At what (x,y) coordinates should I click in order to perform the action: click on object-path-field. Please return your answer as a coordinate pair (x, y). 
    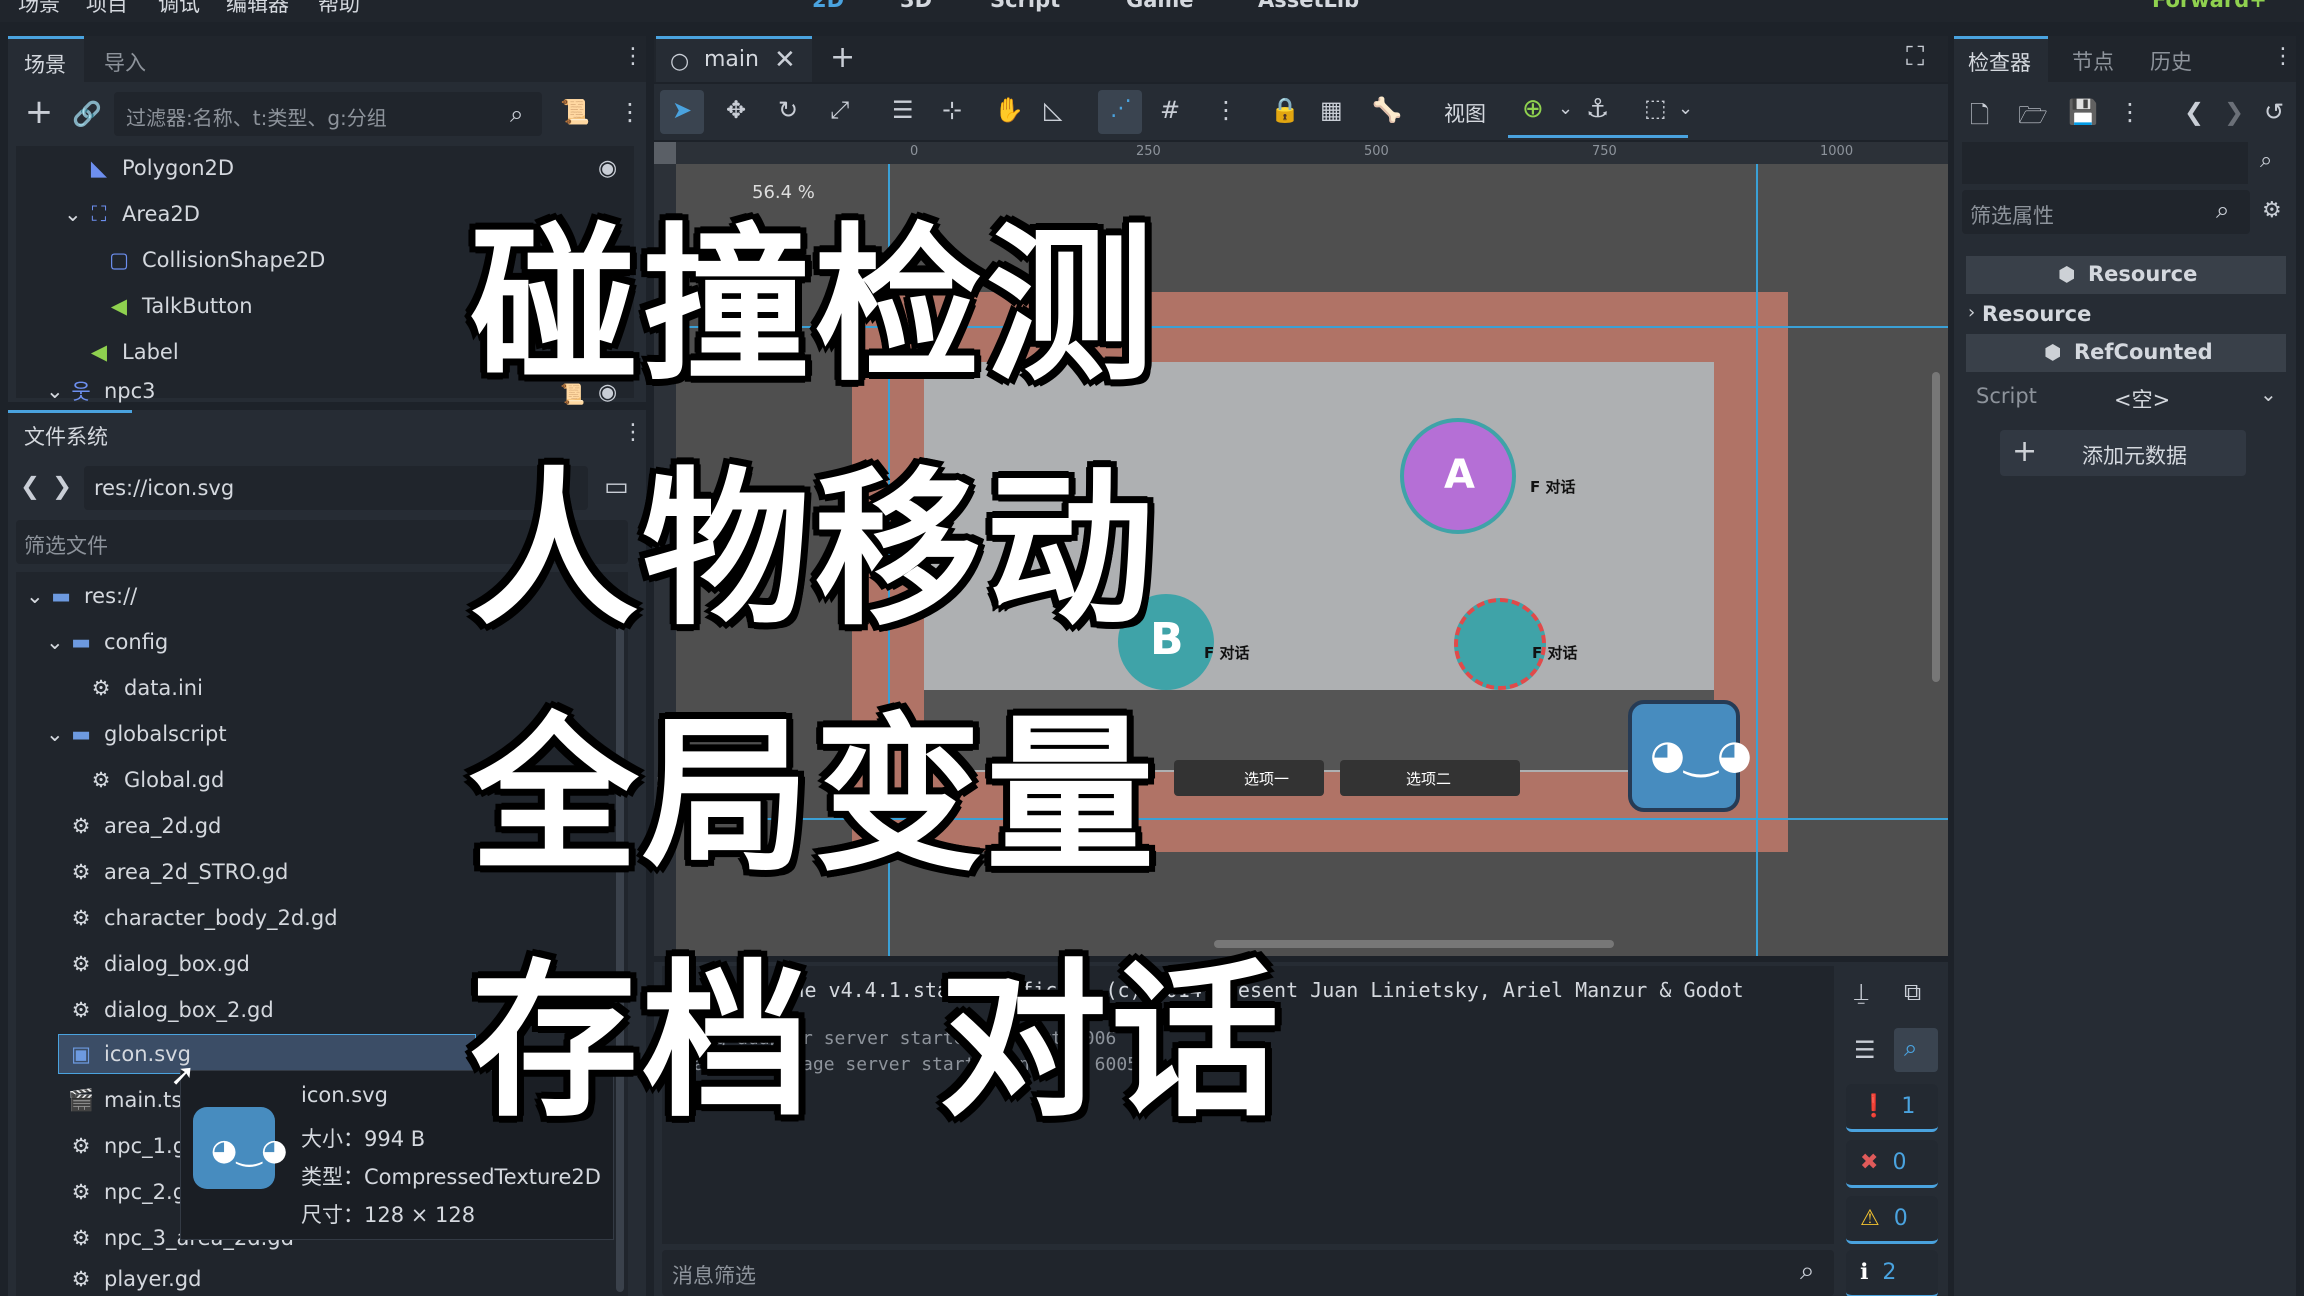
    Looking at the image, I should click on (2105, 163).